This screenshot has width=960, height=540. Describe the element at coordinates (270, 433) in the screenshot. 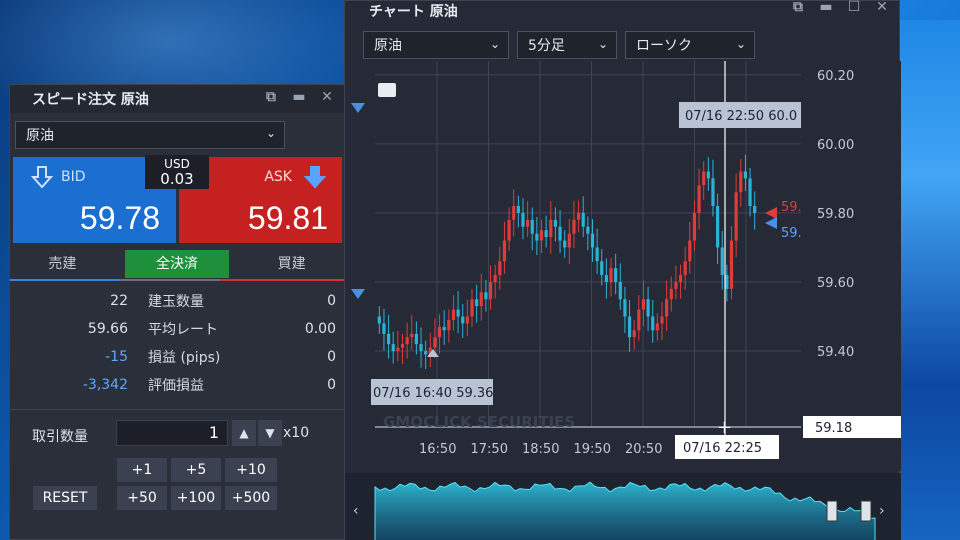

I see `qty-down-button: ▼` at that location.